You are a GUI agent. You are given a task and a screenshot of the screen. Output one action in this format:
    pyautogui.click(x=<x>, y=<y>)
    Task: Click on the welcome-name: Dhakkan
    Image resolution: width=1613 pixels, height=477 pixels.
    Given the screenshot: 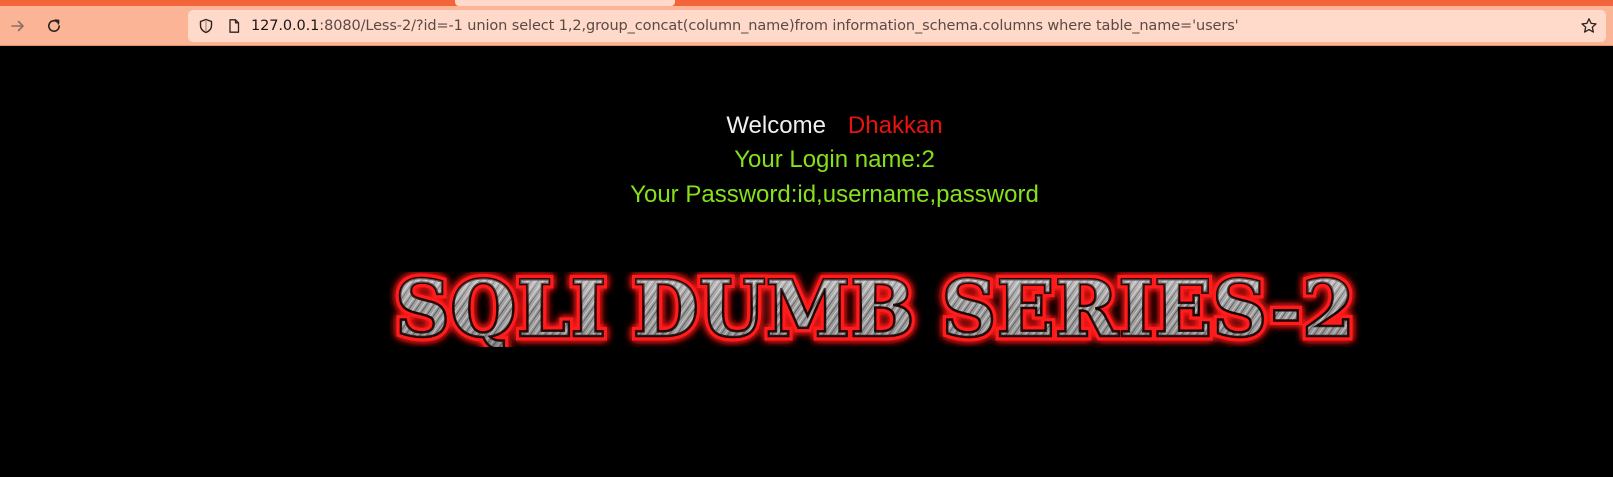 What is the action you would take?
    pyautogui.click(x=895, y=125)
    